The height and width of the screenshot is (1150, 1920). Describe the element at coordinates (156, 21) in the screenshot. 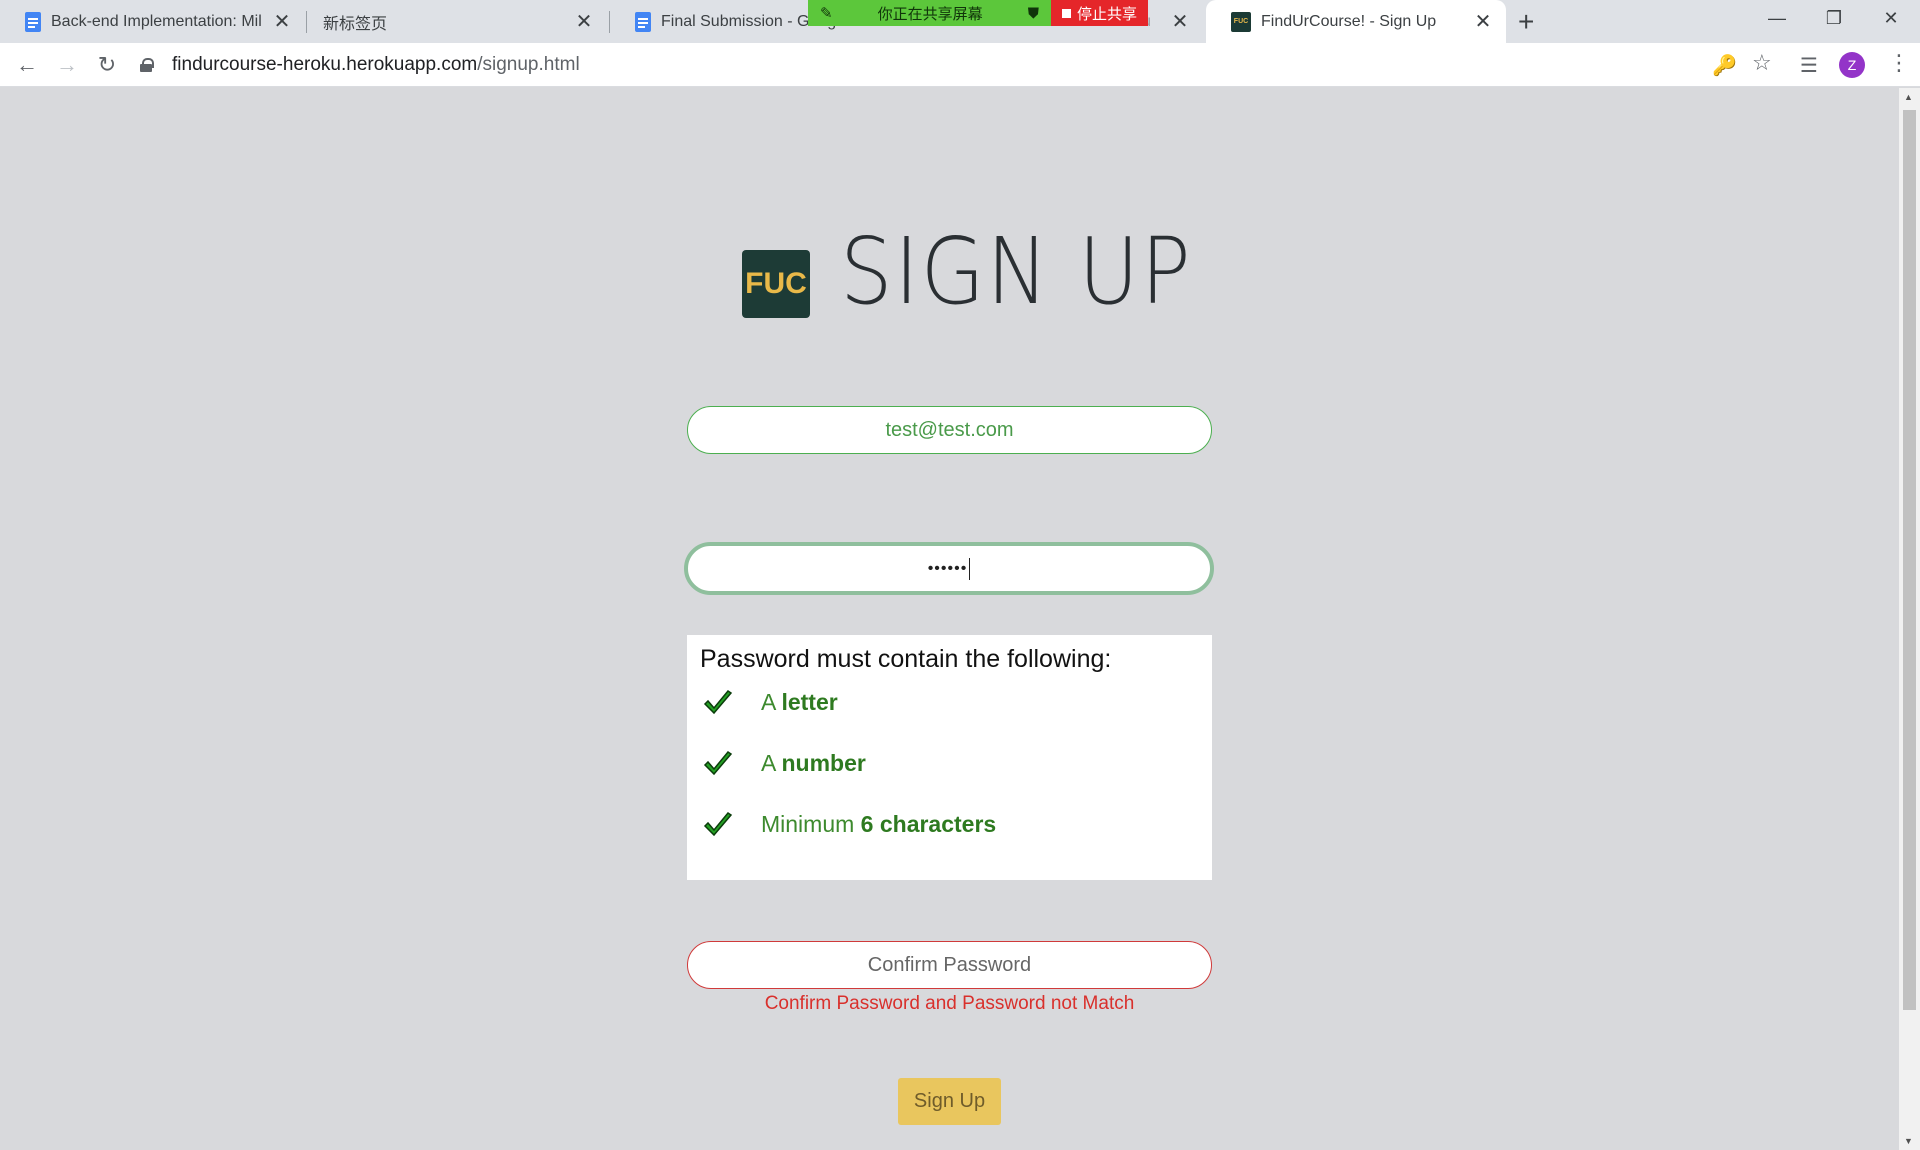

I see `tab-title: Back-end Implementation: Mil` at that location.